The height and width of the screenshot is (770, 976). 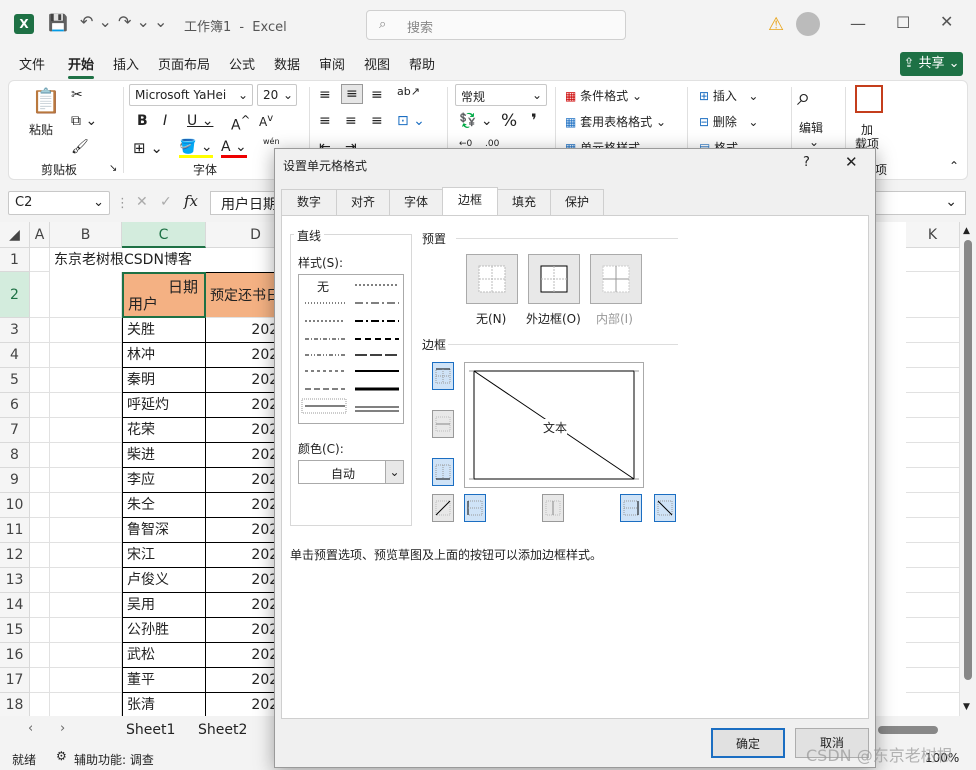 What do you see at coordinates (46, 101) in the screenshot?
I see `paste-icon: 📋` at bounding box center [46, 101].